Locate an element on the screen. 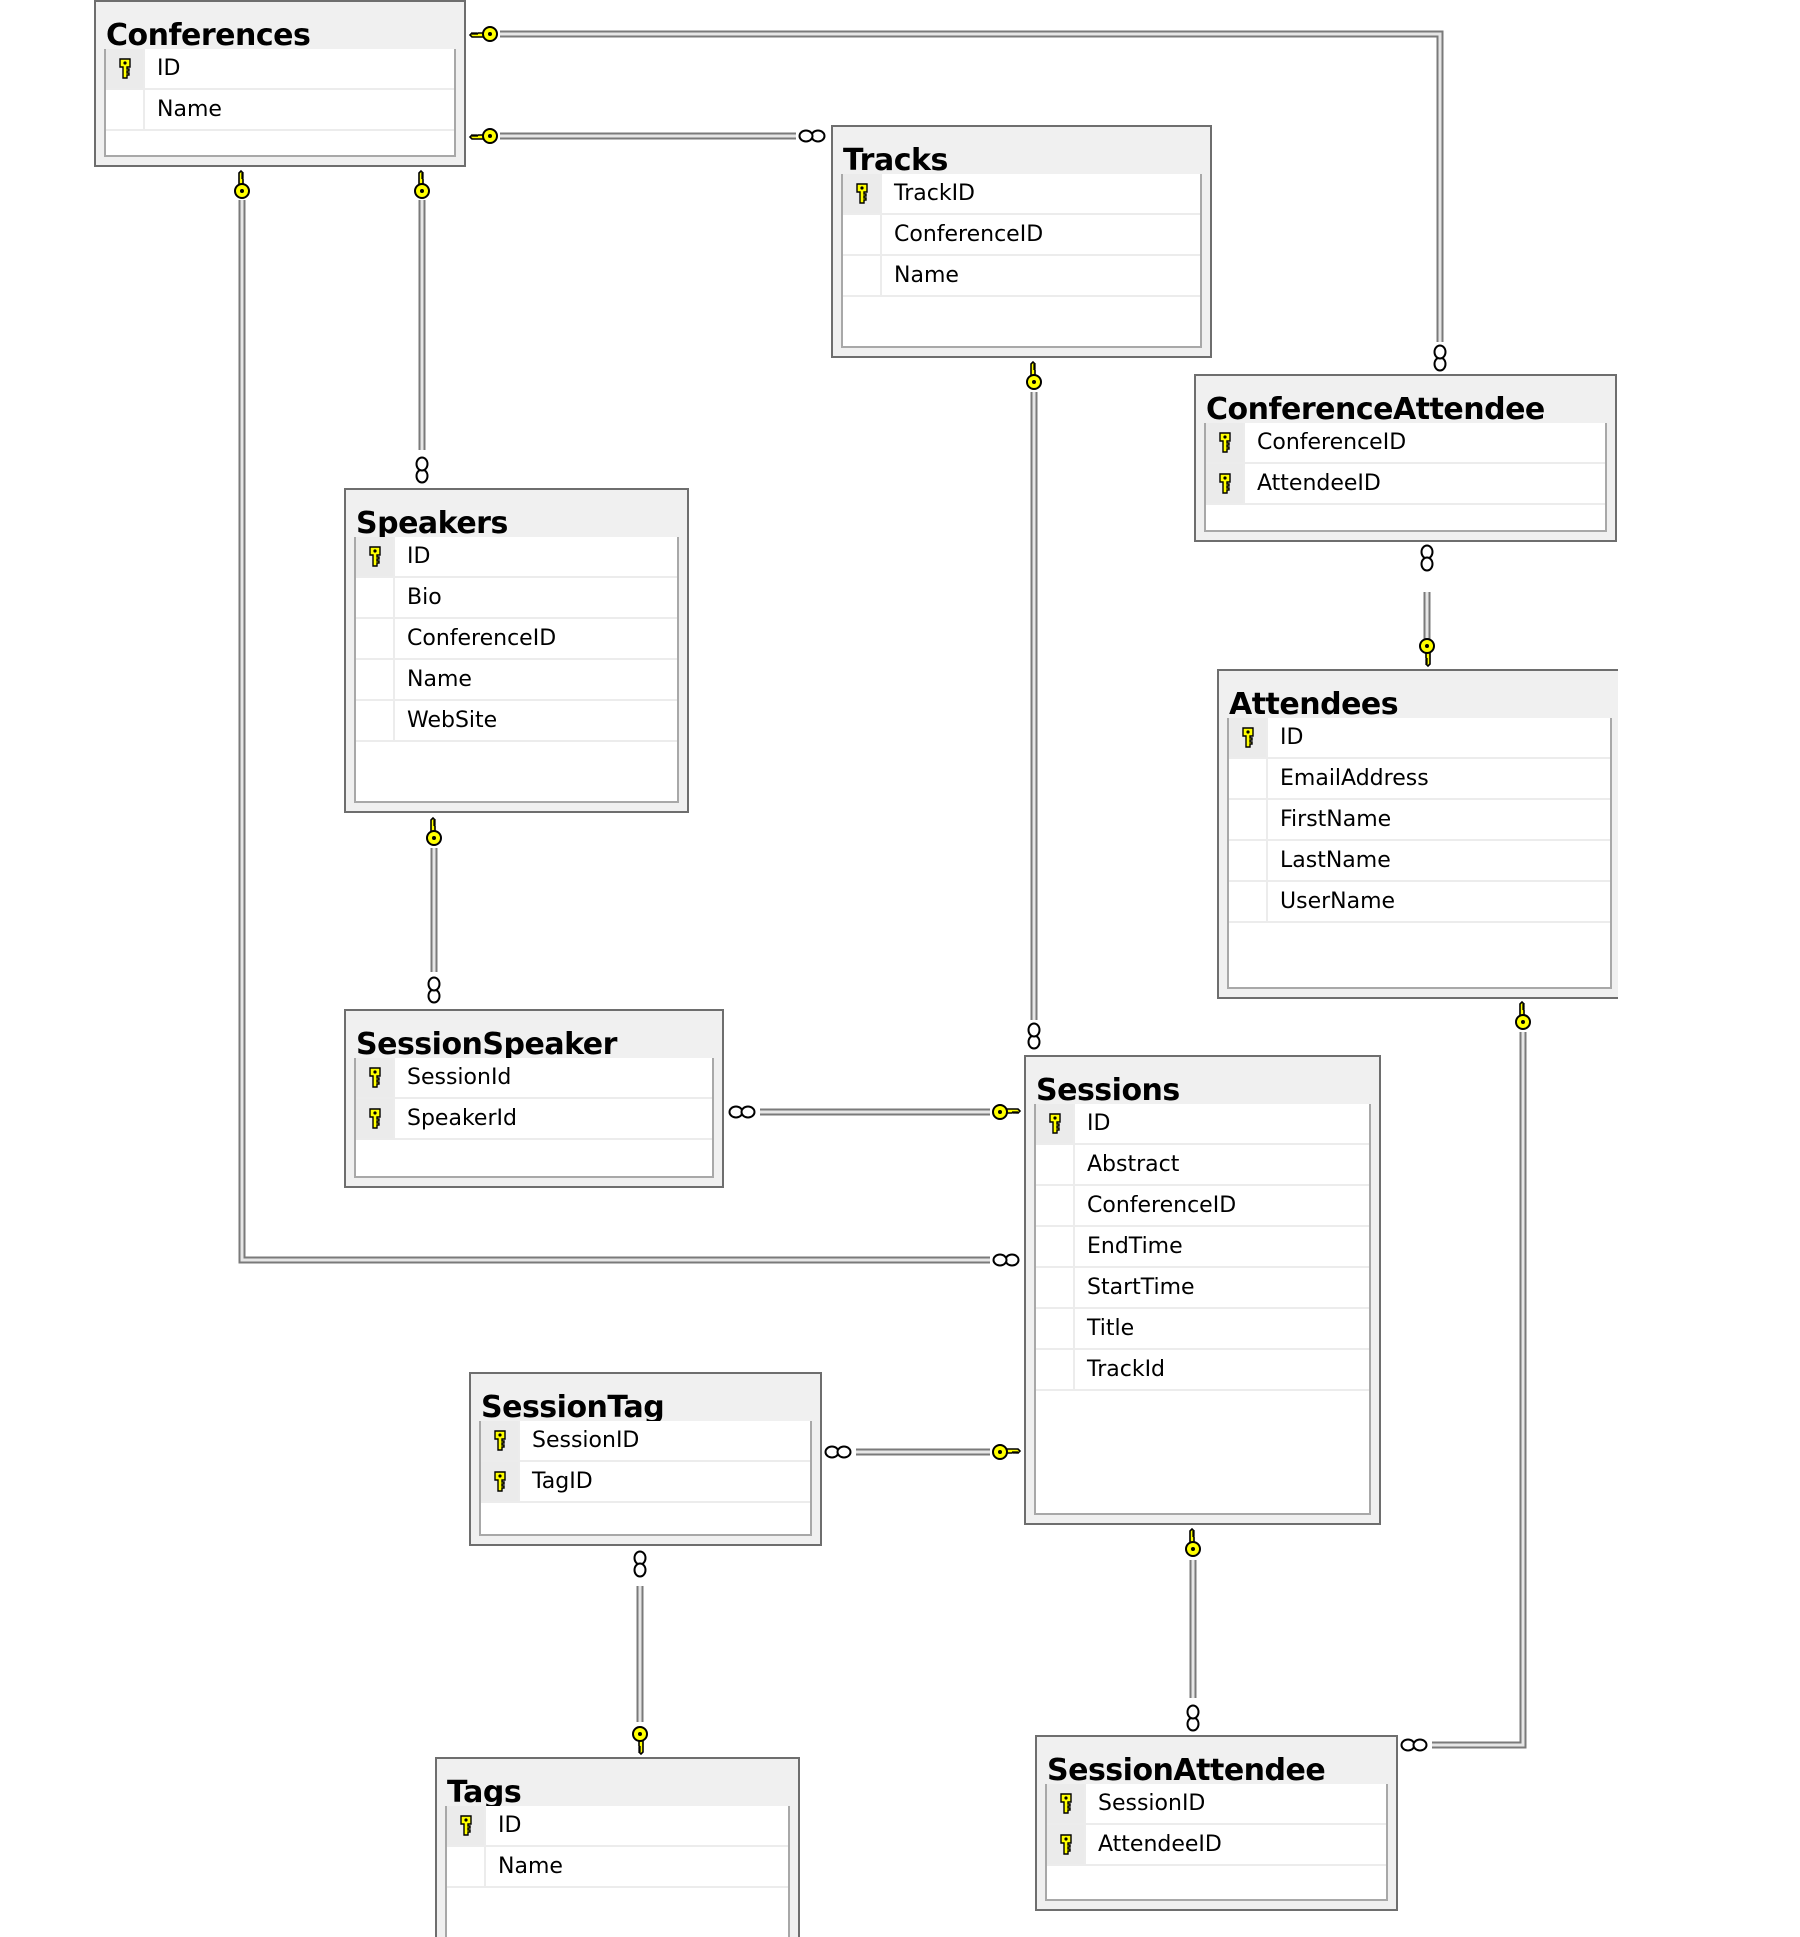  column-row: WebSite is located at coordinates (516, 721).